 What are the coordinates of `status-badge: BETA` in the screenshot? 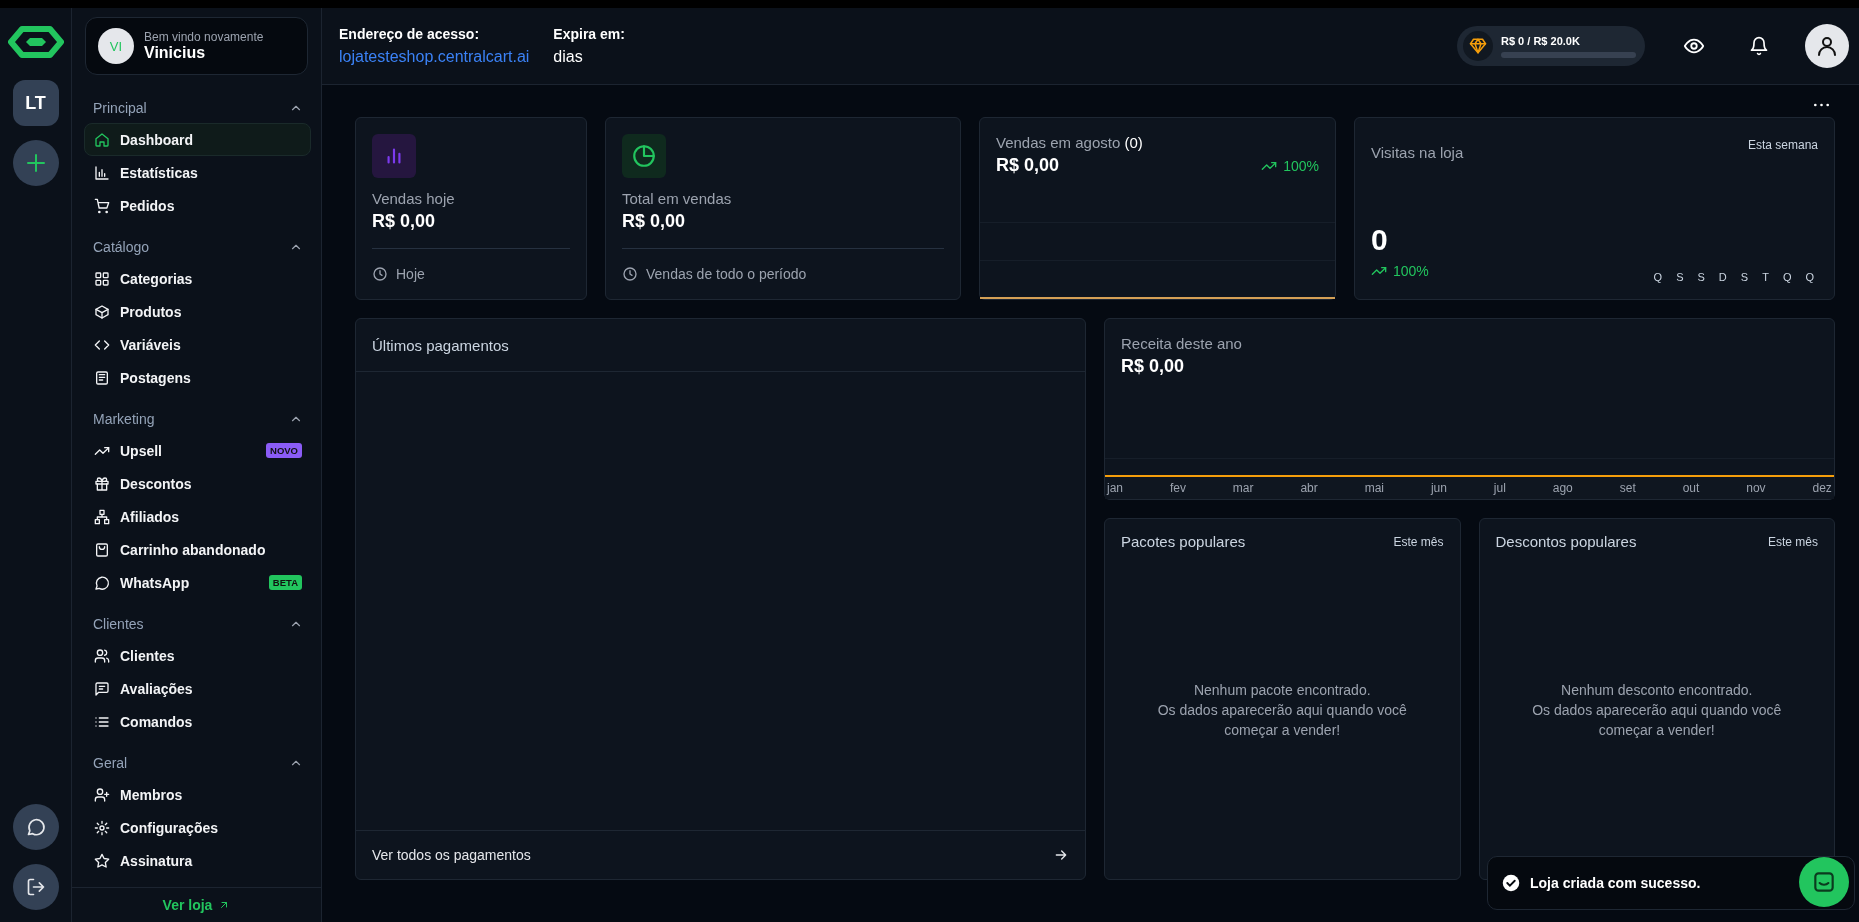 It's located at (285, 582).